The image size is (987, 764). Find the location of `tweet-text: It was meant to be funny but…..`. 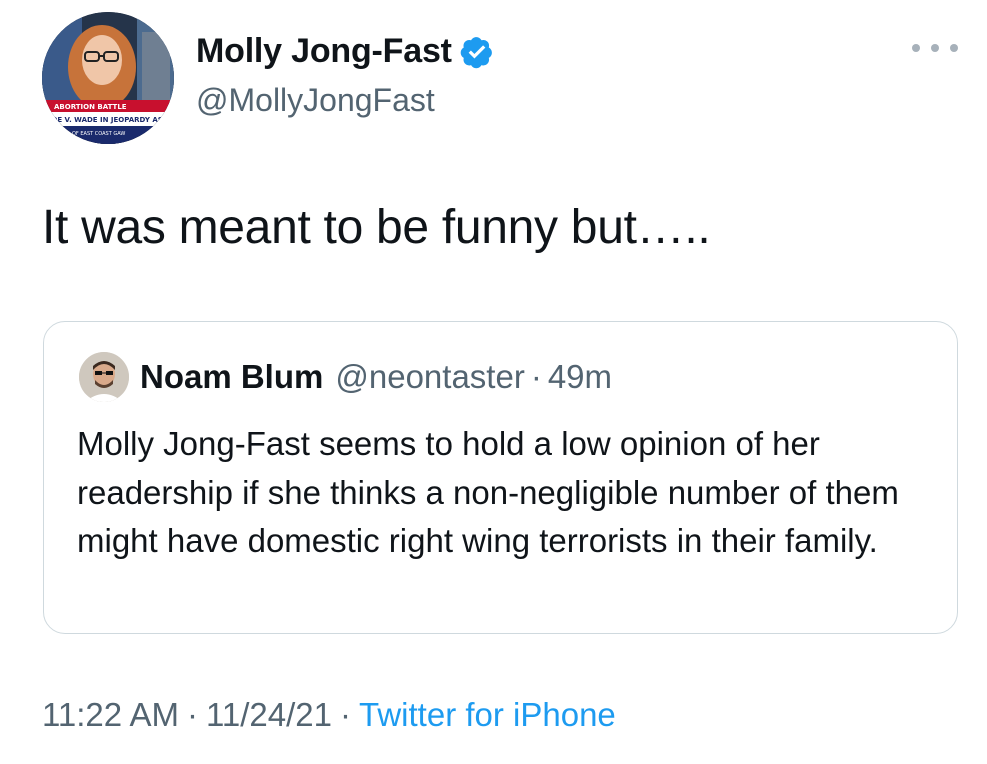

tweet-text: It was meant to be funny but….. is located at coordinates (376, 227).